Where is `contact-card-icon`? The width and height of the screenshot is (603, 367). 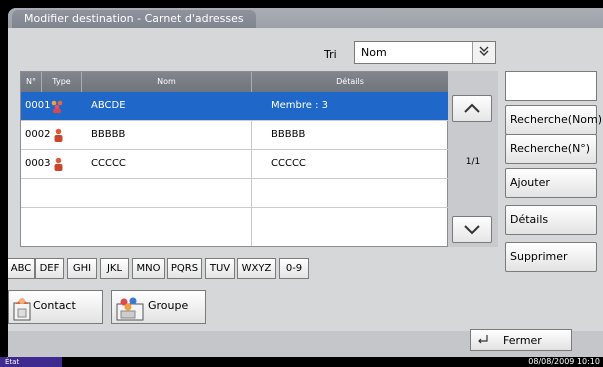
contact-card-icon is located at coordinates (22, 309).